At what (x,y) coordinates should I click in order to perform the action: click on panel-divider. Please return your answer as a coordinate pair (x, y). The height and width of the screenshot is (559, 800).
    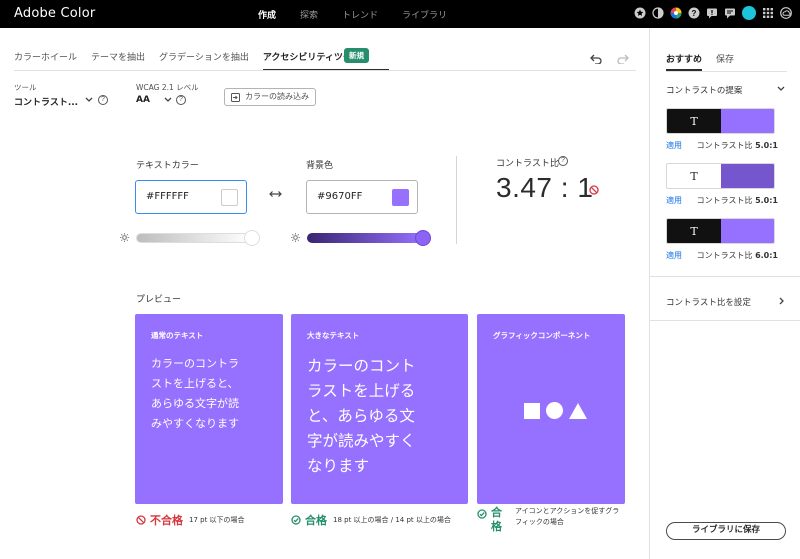
    Looking at the image, I should click on (725, 320).